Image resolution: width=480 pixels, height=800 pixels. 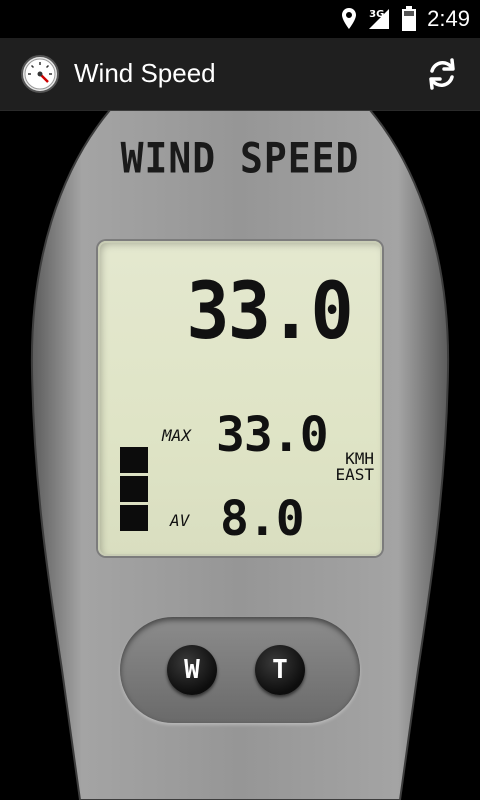 What do you see at coordinates (377, 14) in the screenshot?
I see `network-type: 3G` at bounding box center [377, 14].